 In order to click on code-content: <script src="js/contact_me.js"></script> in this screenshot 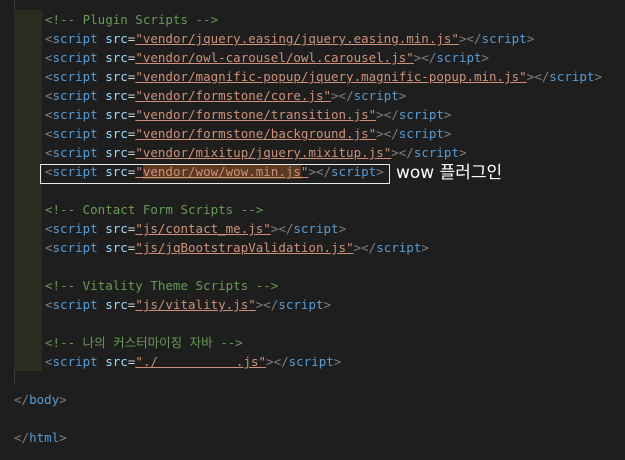, I will do `click(195, 228)`.